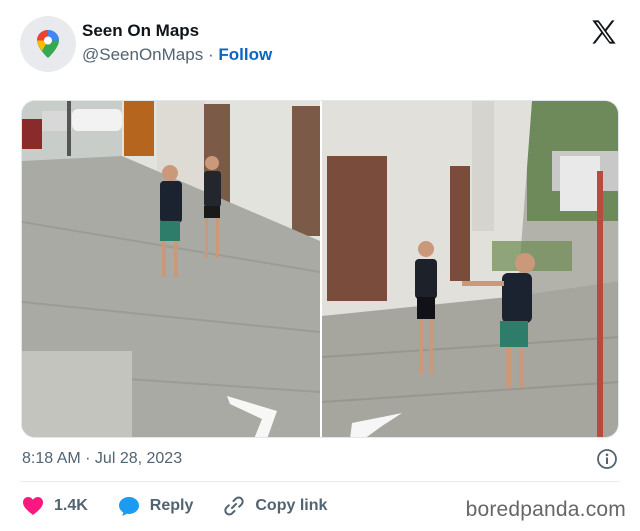  What do you see at coordinates (142, 54) in the screenshot?
I see `account-handle: @SeenOnMaps` at bounding box center [142, 54].